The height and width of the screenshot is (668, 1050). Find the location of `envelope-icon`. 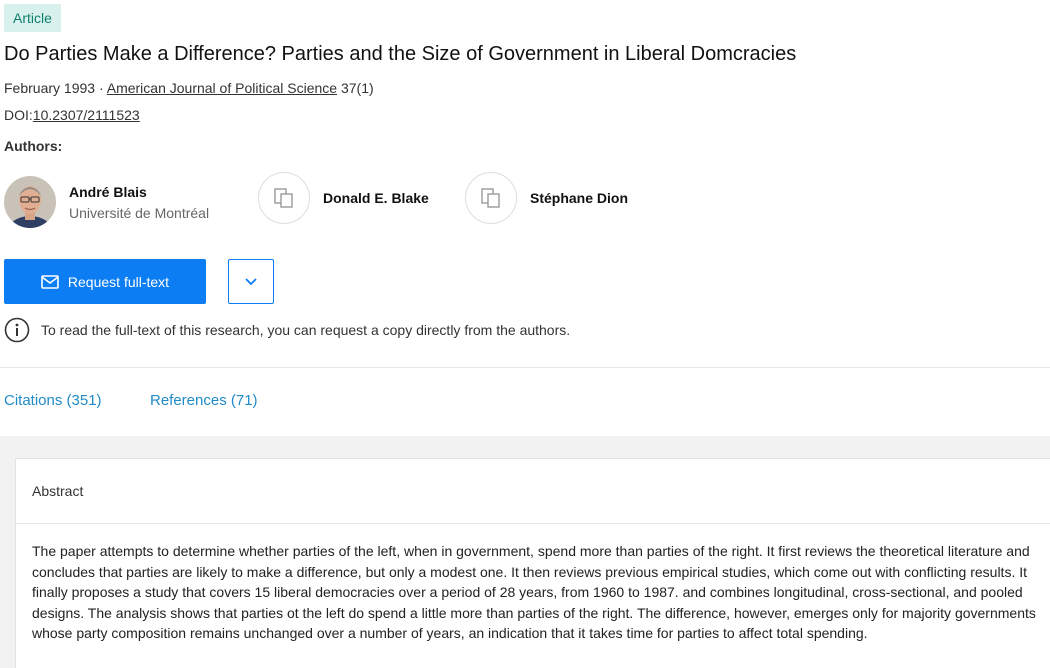

envelope-icon is located at coordinates (50, 281).